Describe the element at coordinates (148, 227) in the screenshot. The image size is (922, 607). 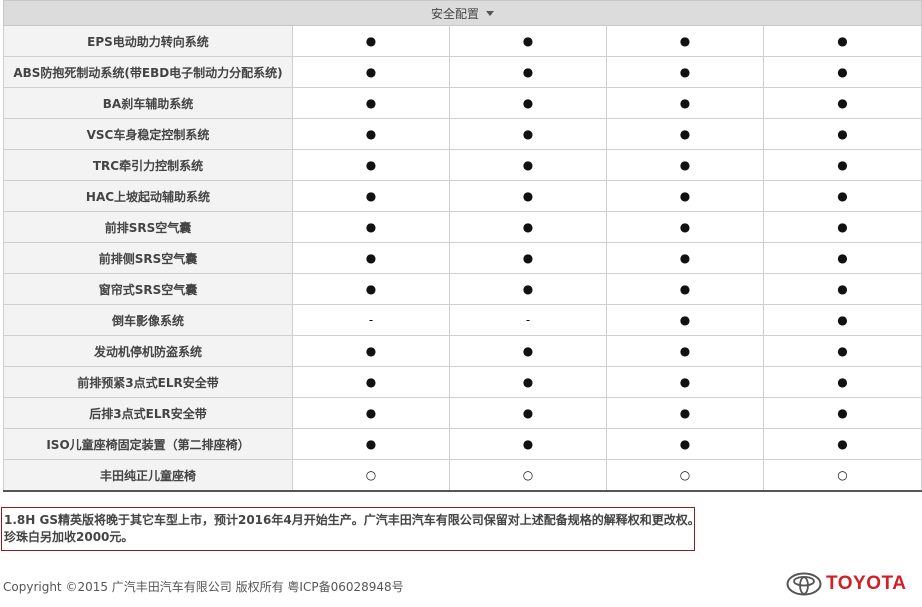
I see `feature-label: 前排SRS空气囊` at that location.